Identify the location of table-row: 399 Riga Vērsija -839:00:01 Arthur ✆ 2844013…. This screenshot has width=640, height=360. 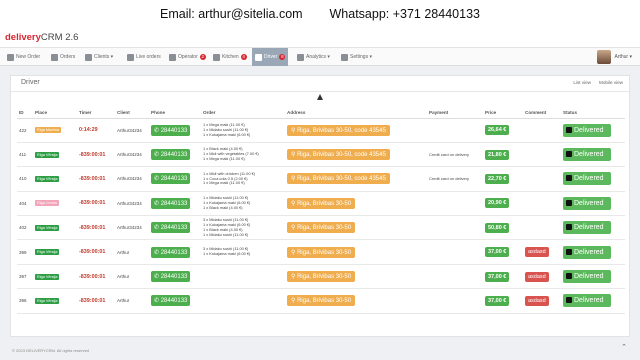
(321, 252).